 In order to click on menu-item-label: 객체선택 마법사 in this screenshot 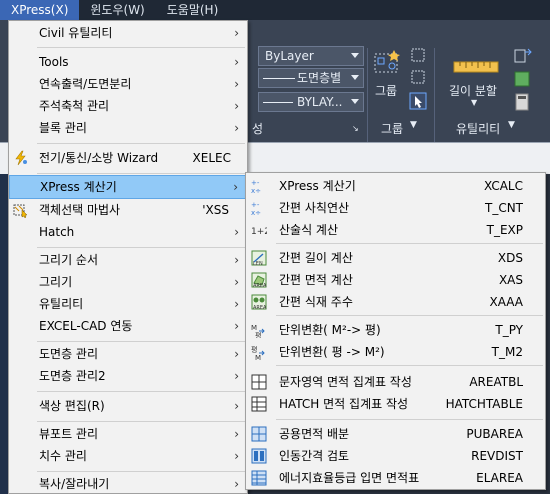, I will do `click(80, 210)`.